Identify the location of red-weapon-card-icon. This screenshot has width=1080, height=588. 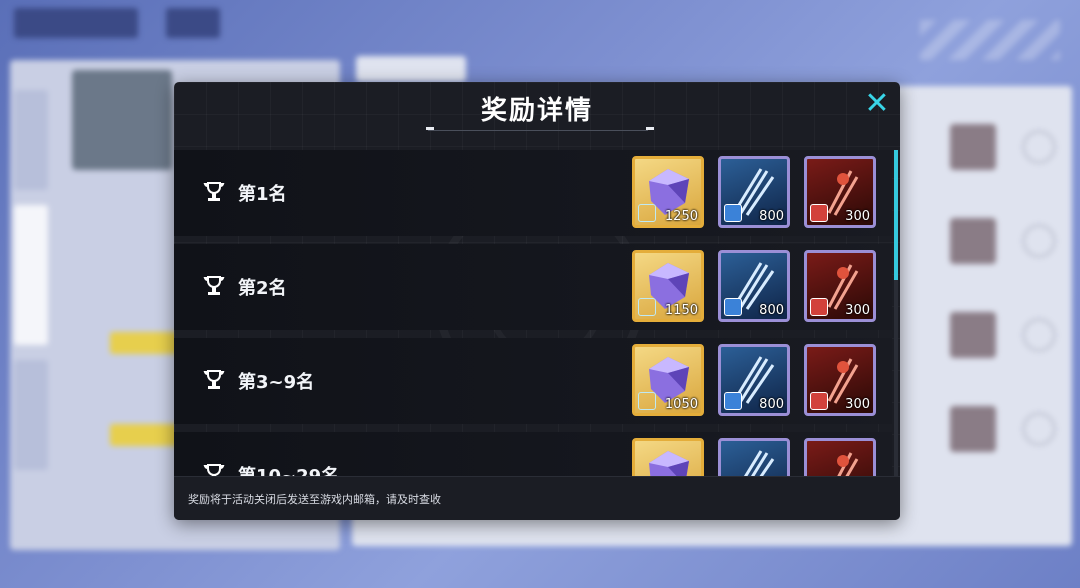
(848, 464).